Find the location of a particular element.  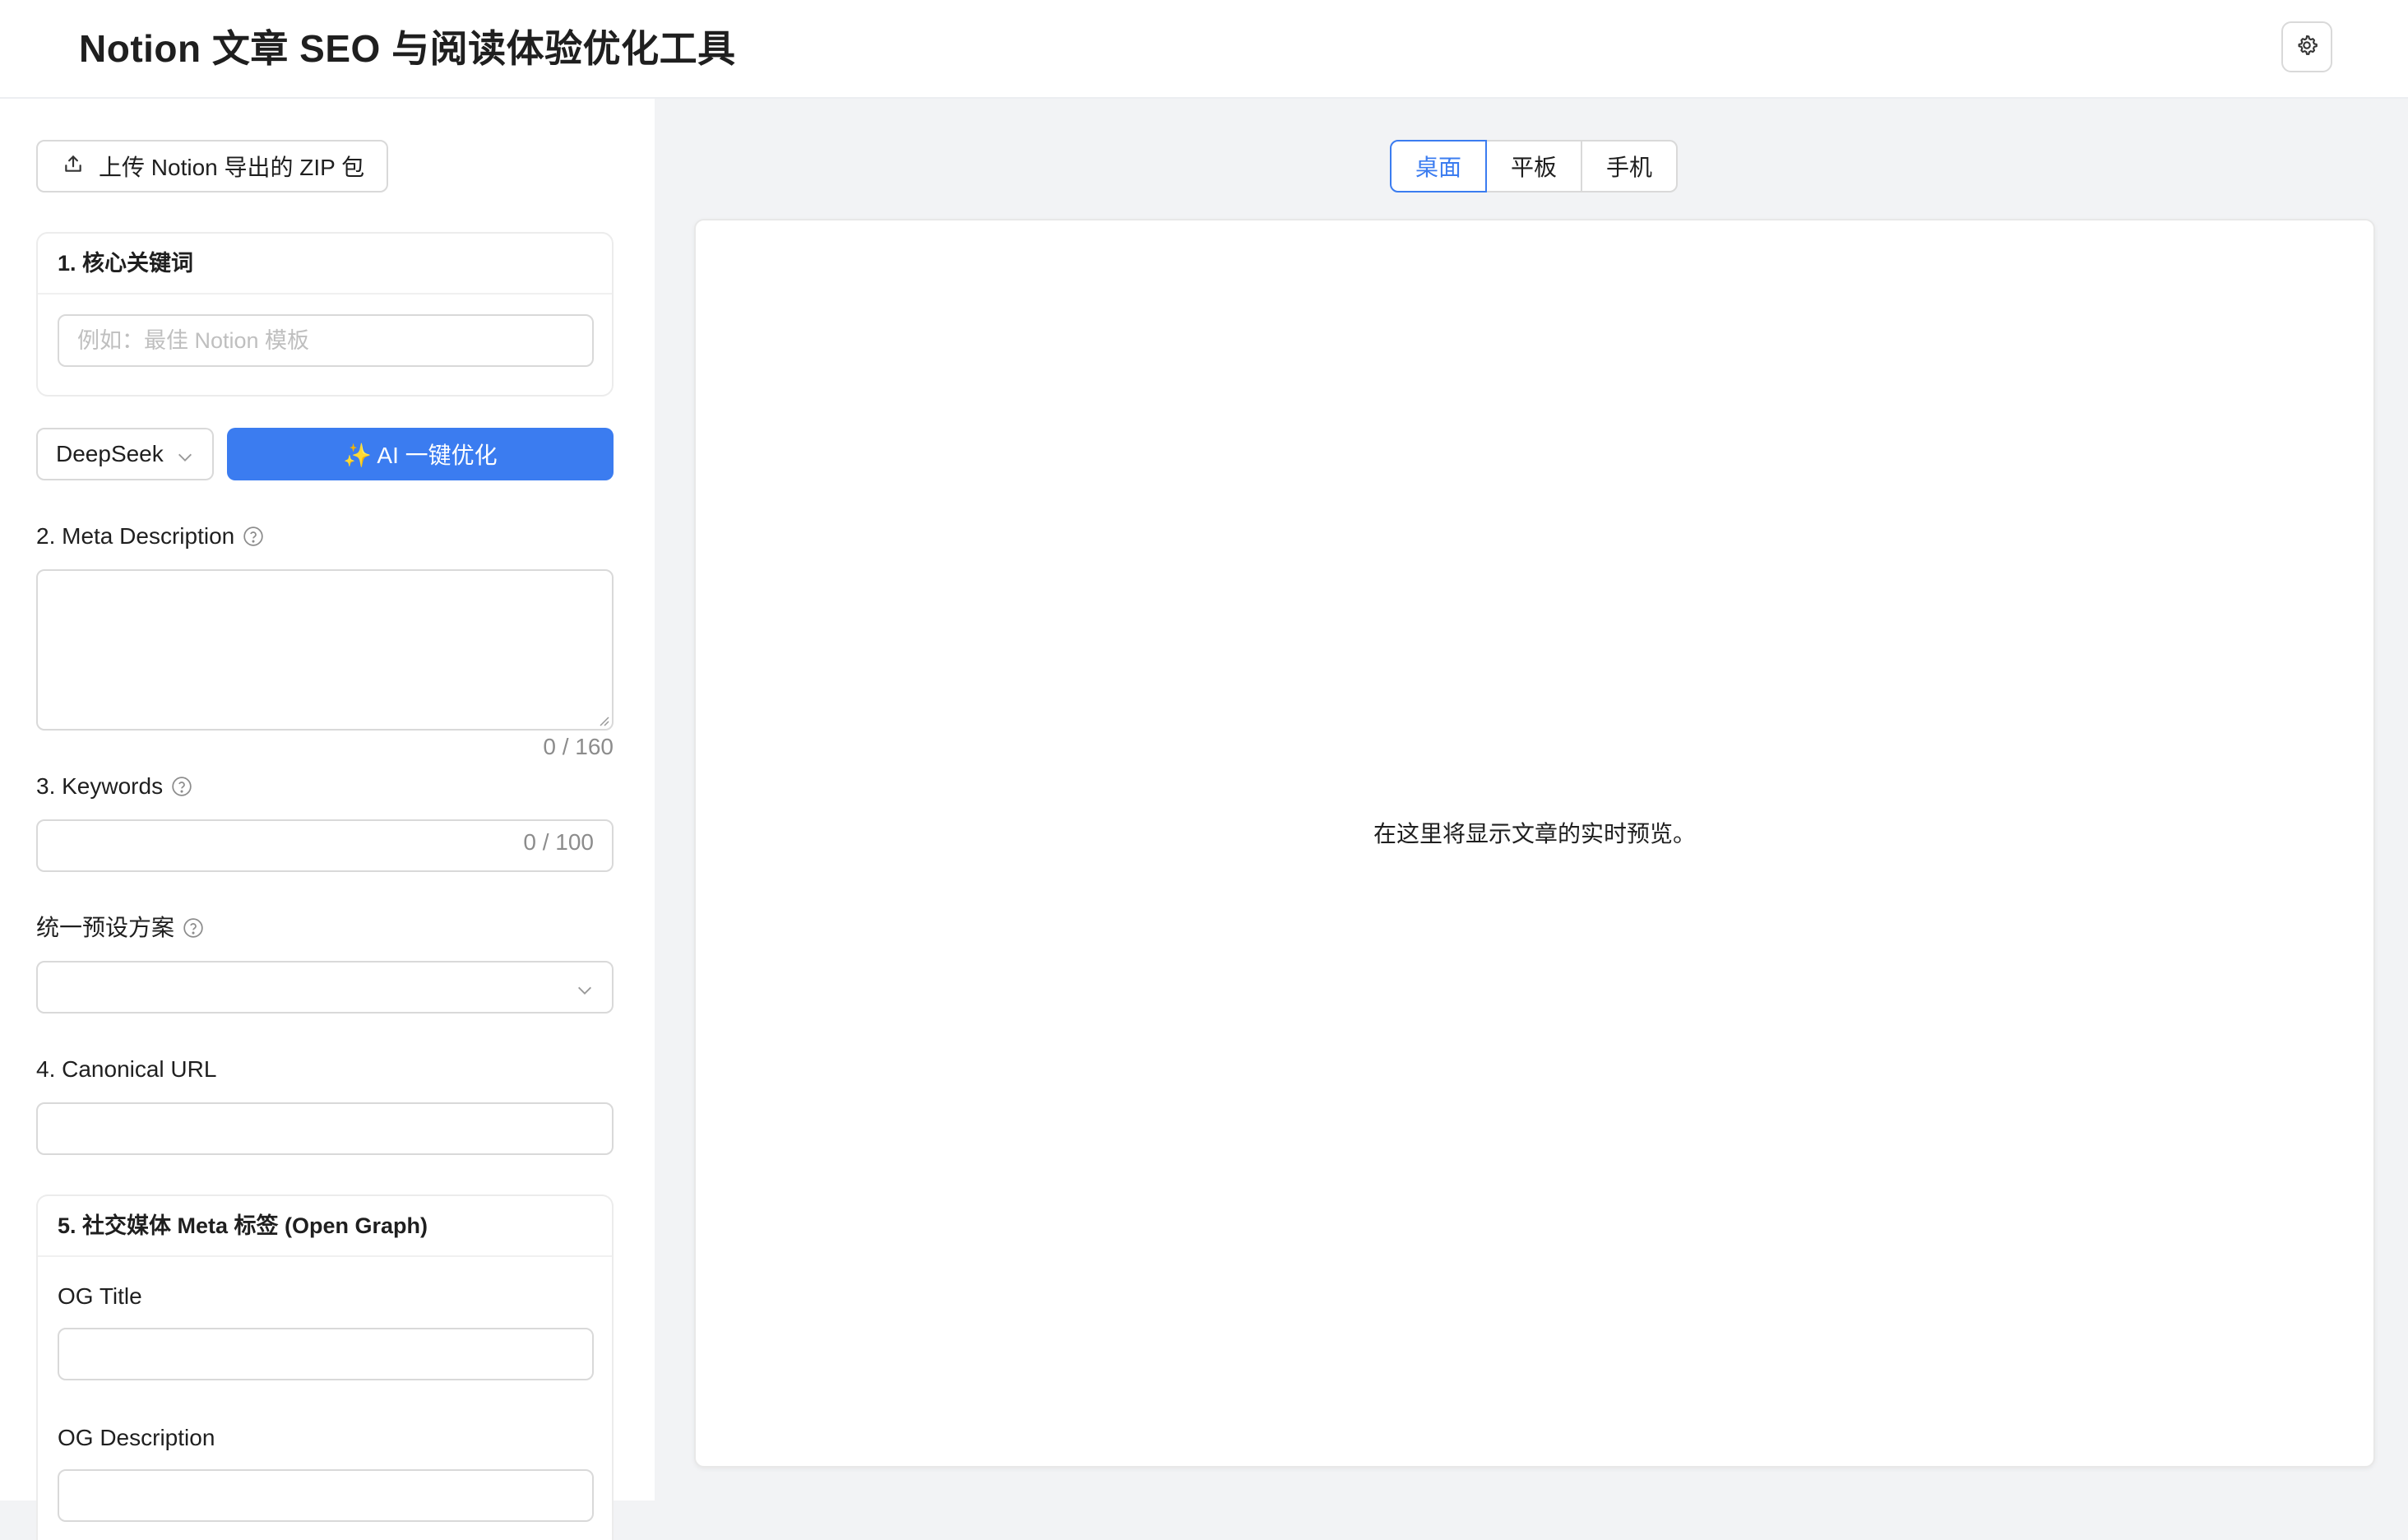

meta-description-label: 2. Meta Description is located at coordinates (150, 536).